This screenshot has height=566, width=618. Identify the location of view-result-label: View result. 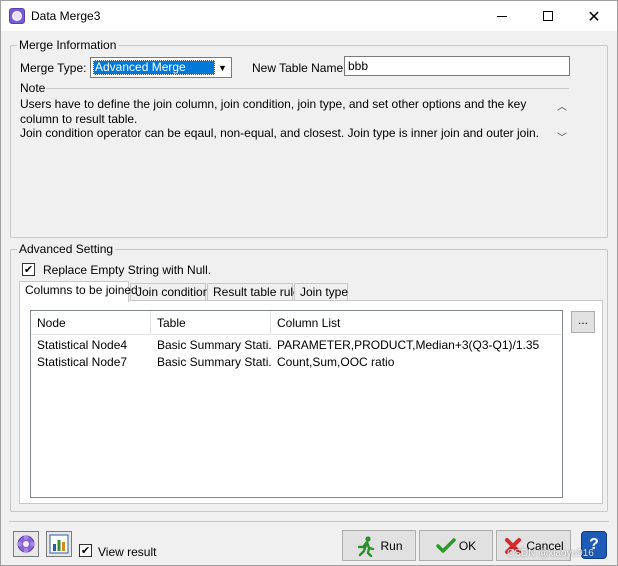
(127, 552).